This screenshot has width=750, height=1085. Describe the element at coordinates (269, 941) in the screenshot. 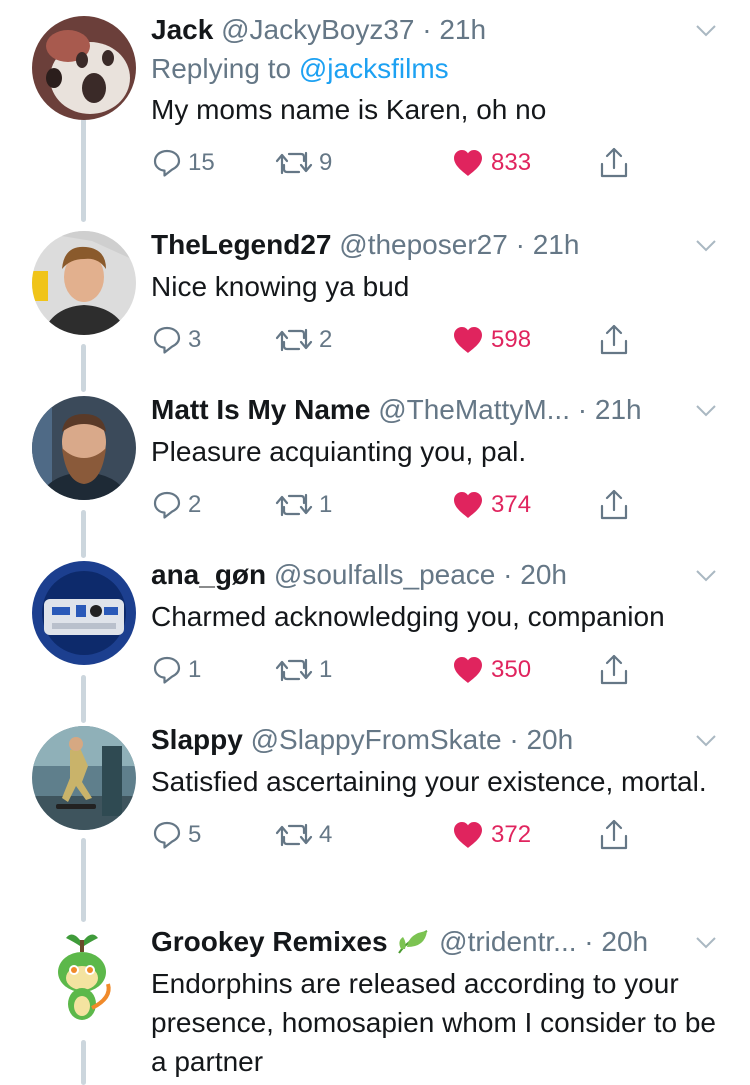

I see `display-name: Grookey Remixes` at that location.